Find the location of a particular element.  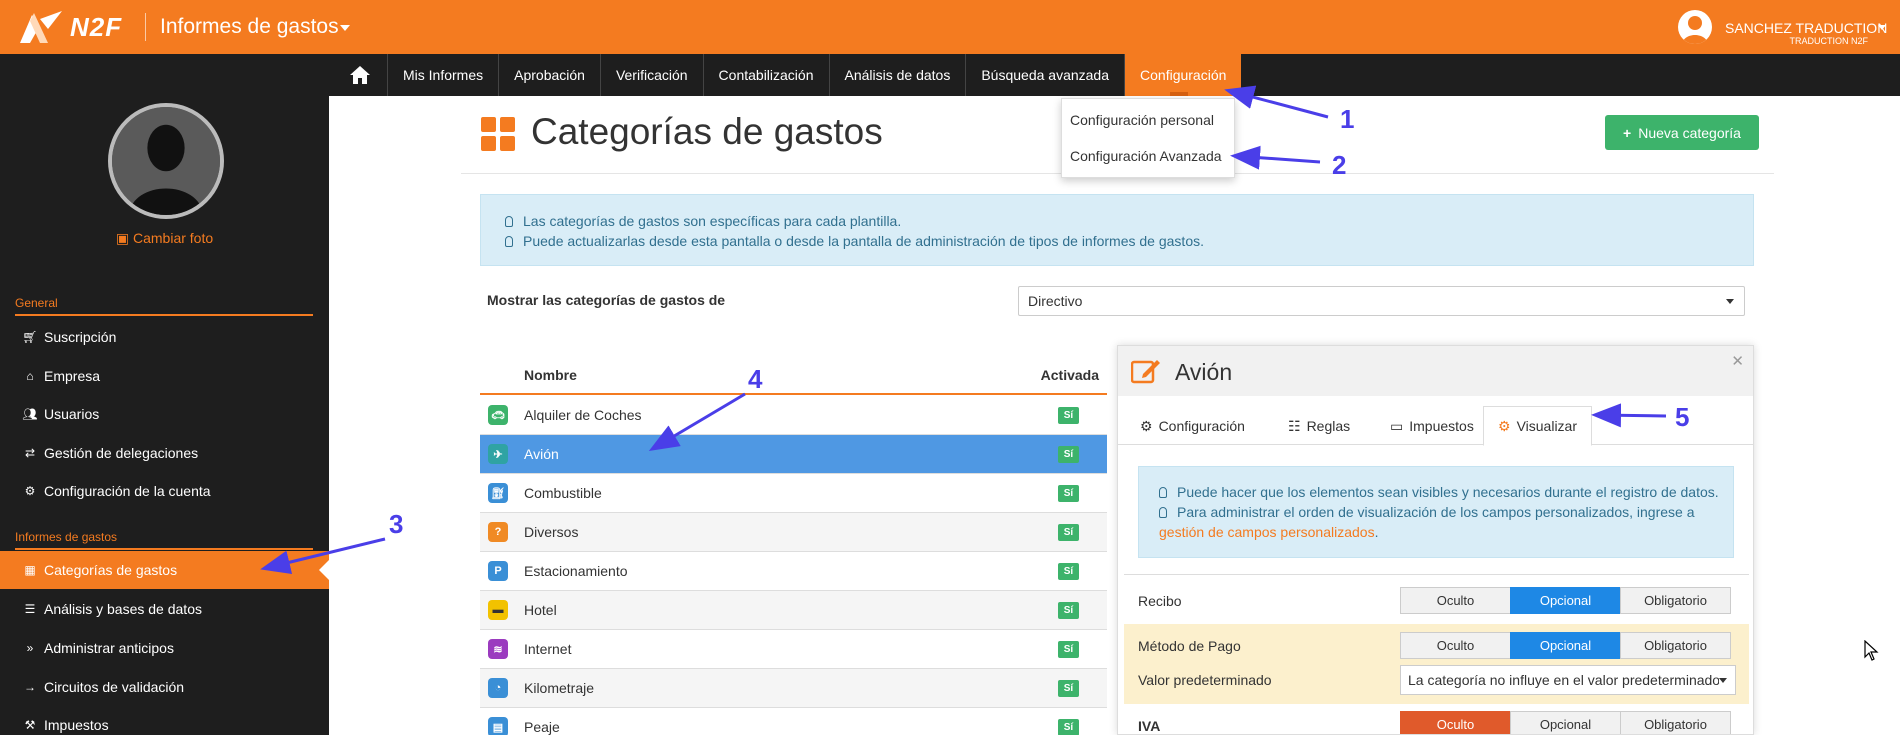

sidebar-item-suscripcion: 🛒︎ Suscripción is located at coordinates (164, 337).